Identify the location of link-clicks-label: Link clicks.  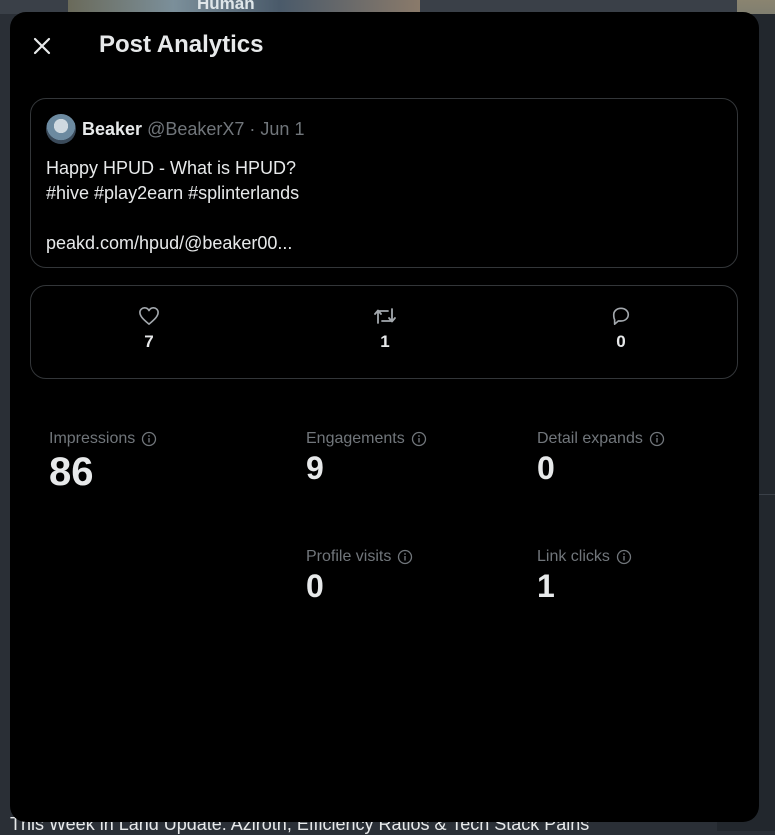
(584, 557).